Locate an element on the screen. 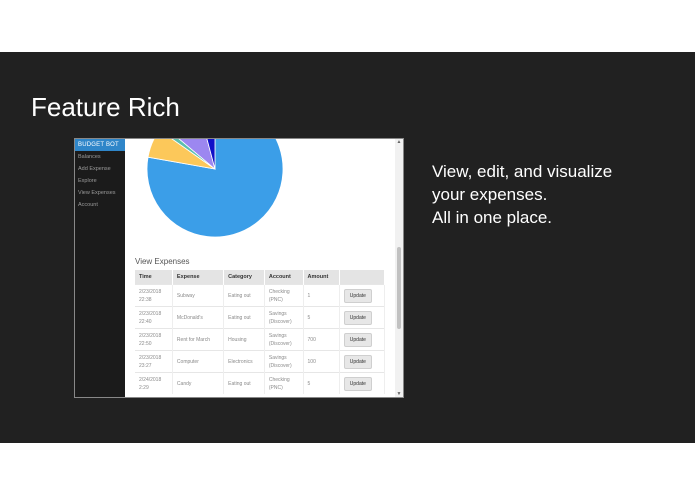 Image resolution: width=695 pixels, height=494 pixels. cell-expense: Computer is located at coordinates (198, 361).